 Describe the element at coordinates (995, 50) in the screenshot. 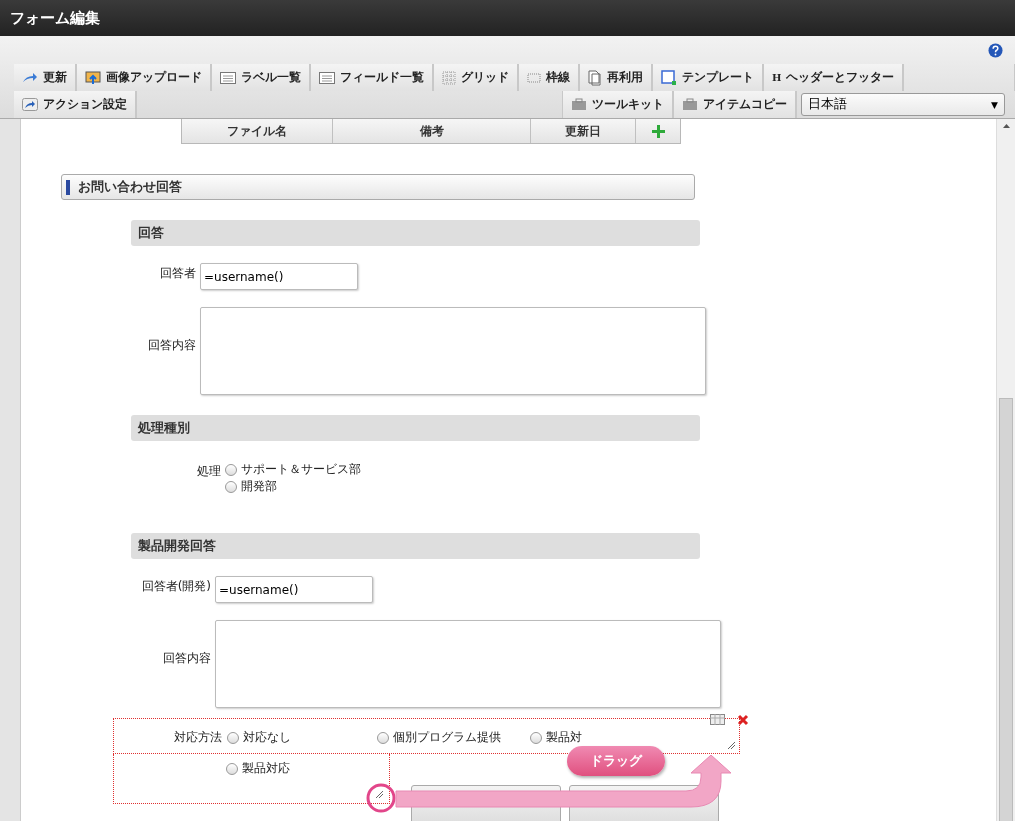

I see `help-icon` at that location.